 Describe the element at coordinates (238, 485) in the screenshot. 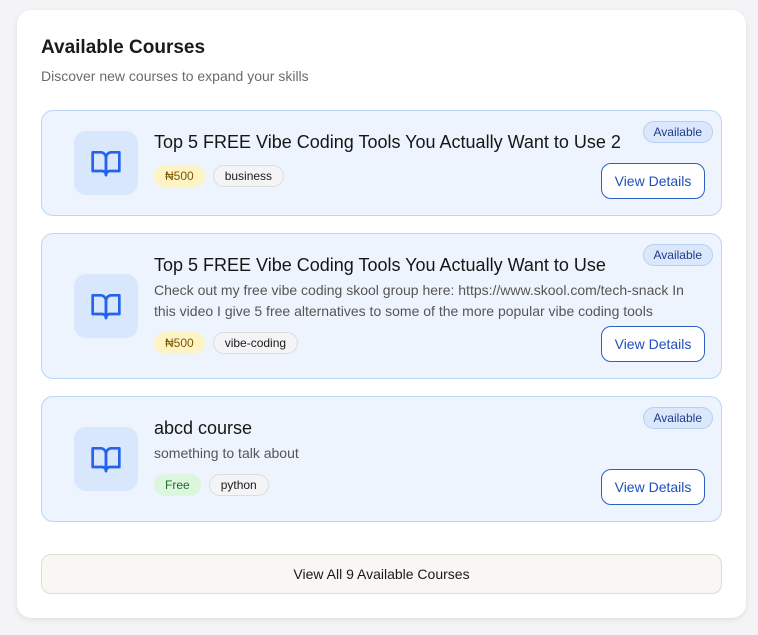

I see `category-tag: python` at that location.